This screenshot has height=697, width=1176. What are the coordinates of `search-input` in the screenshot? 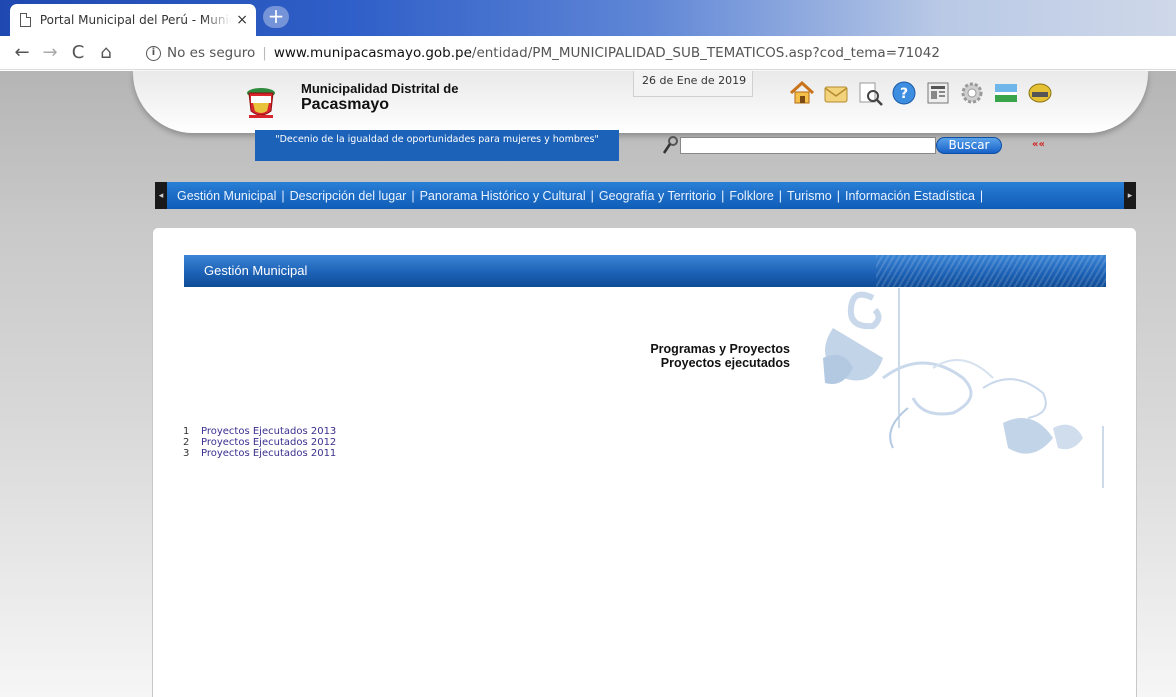 It's located at (808, 145).